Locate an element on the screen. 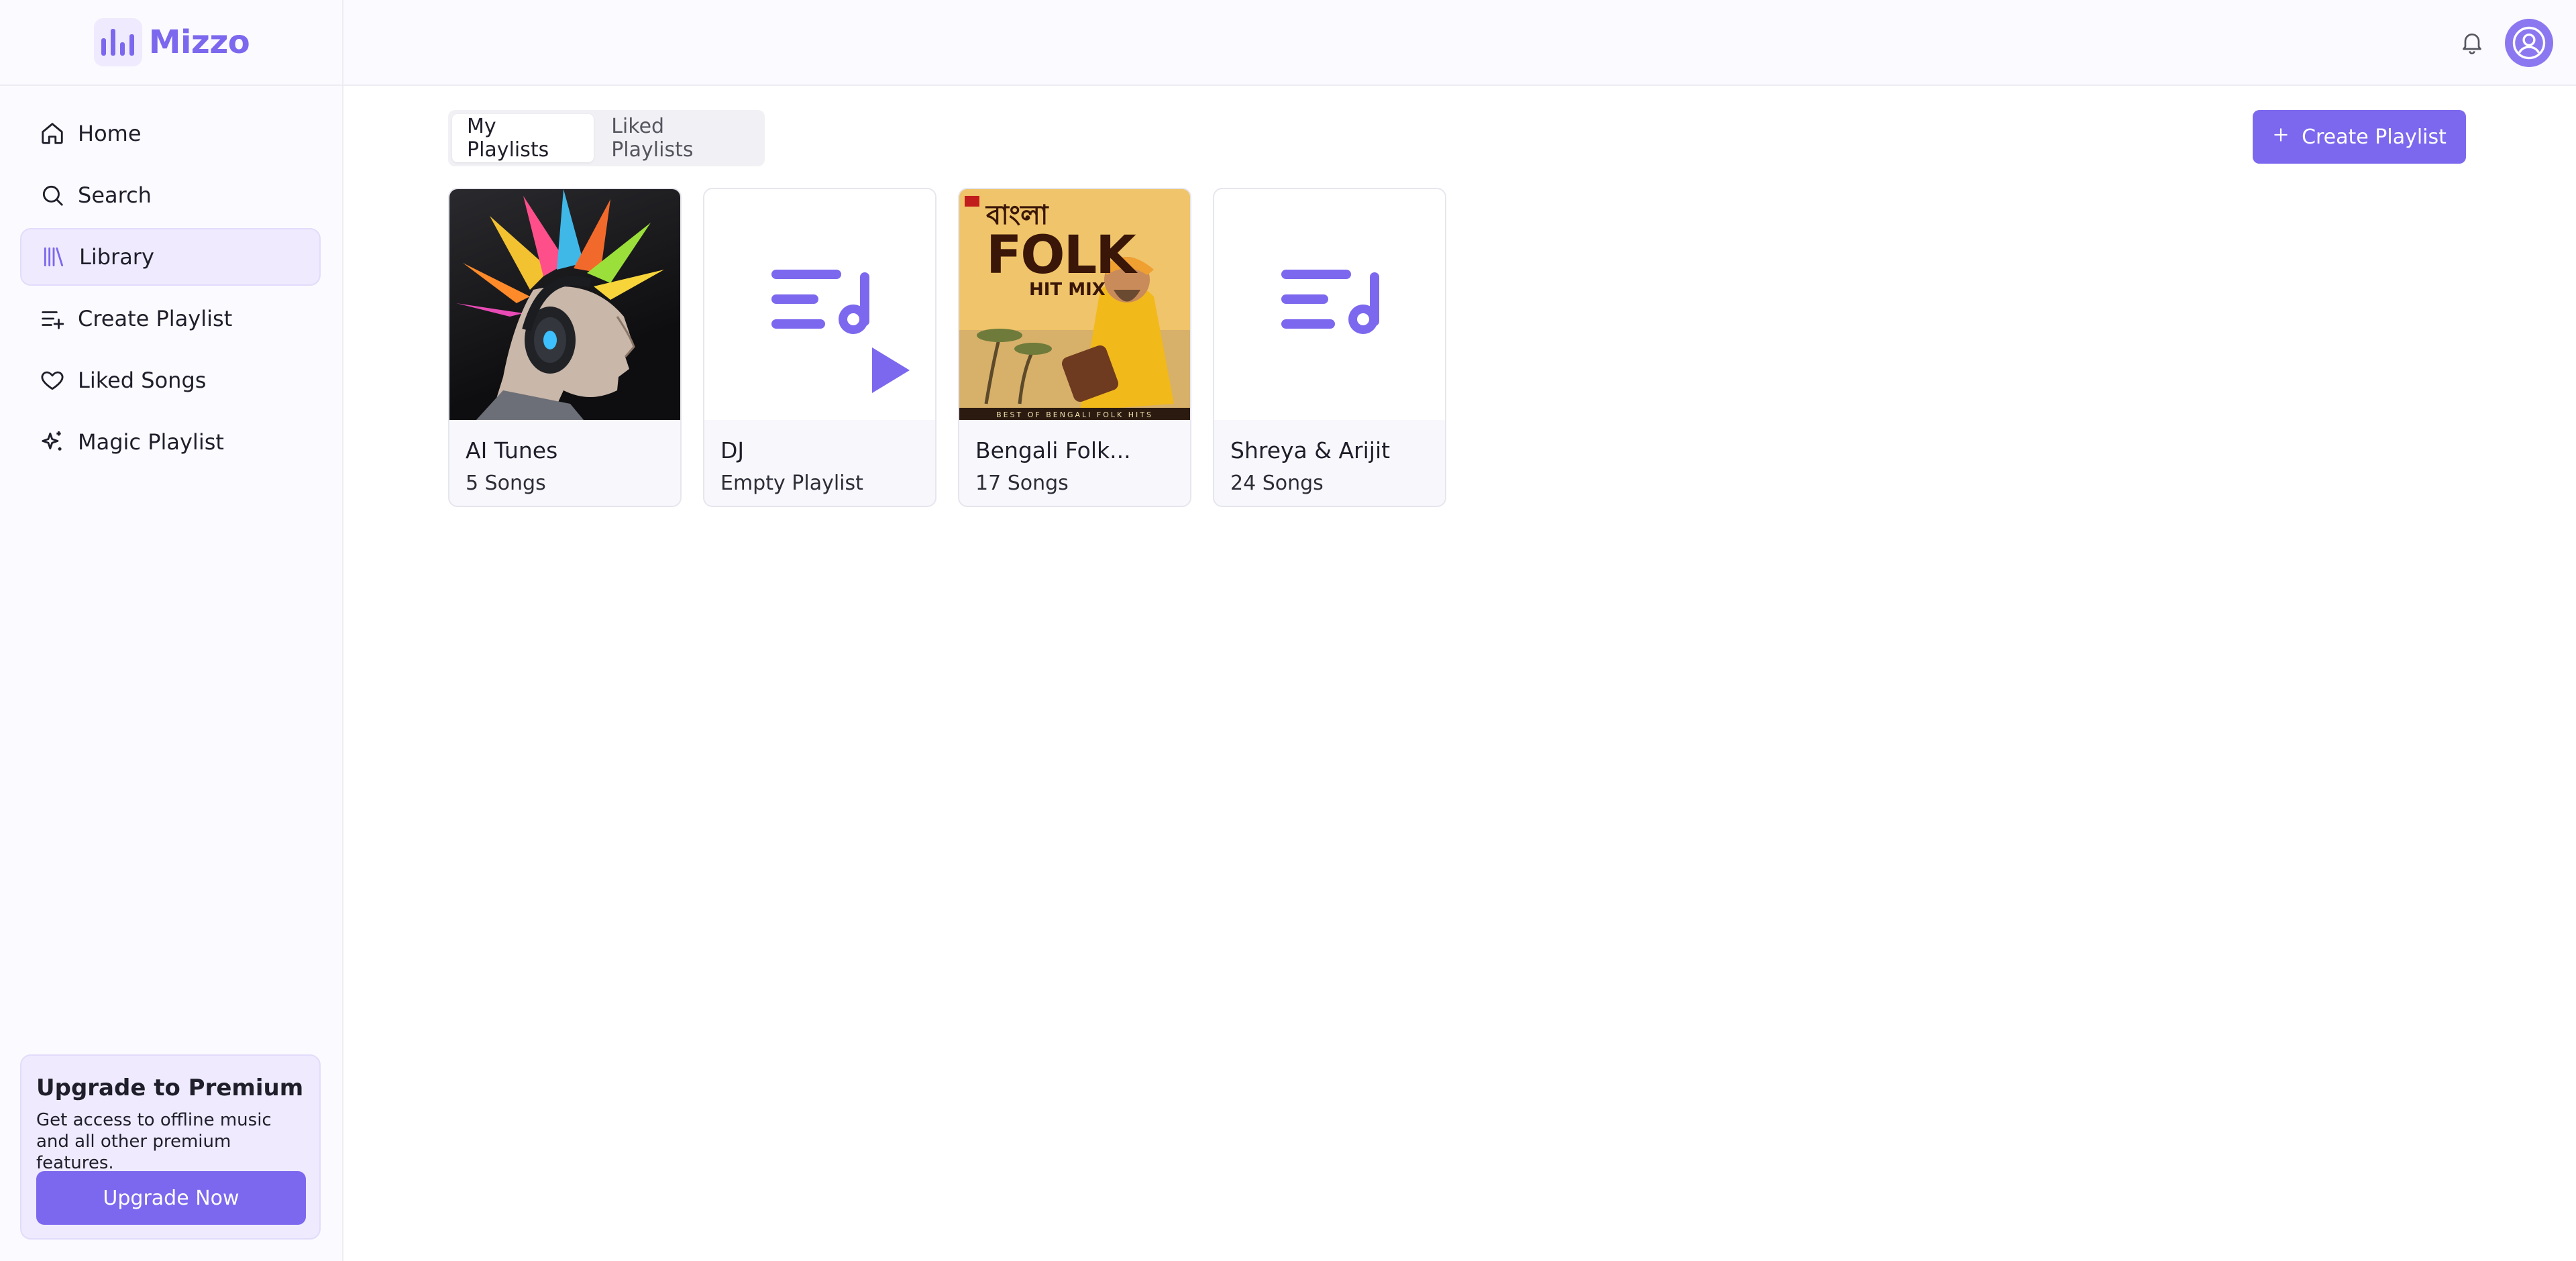 The width and height of the screenshot is (2576, 1261). sidebar-item-library: Library is located at coordinates (170, 257).